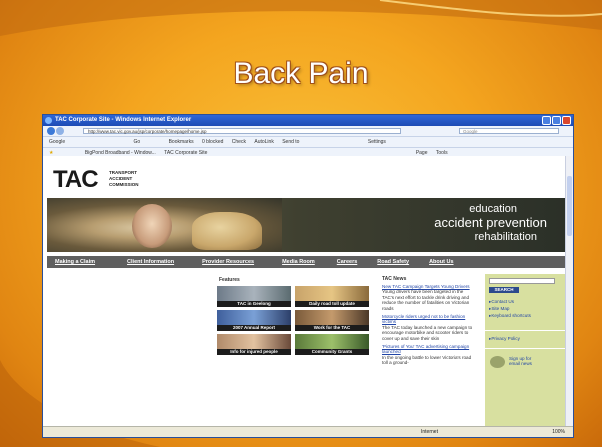 This screenshot has width=602, height=447. What do you see at coordinates (566, 120) in the screenshot?
I see `close-icon` at bounding box center [566, 120].